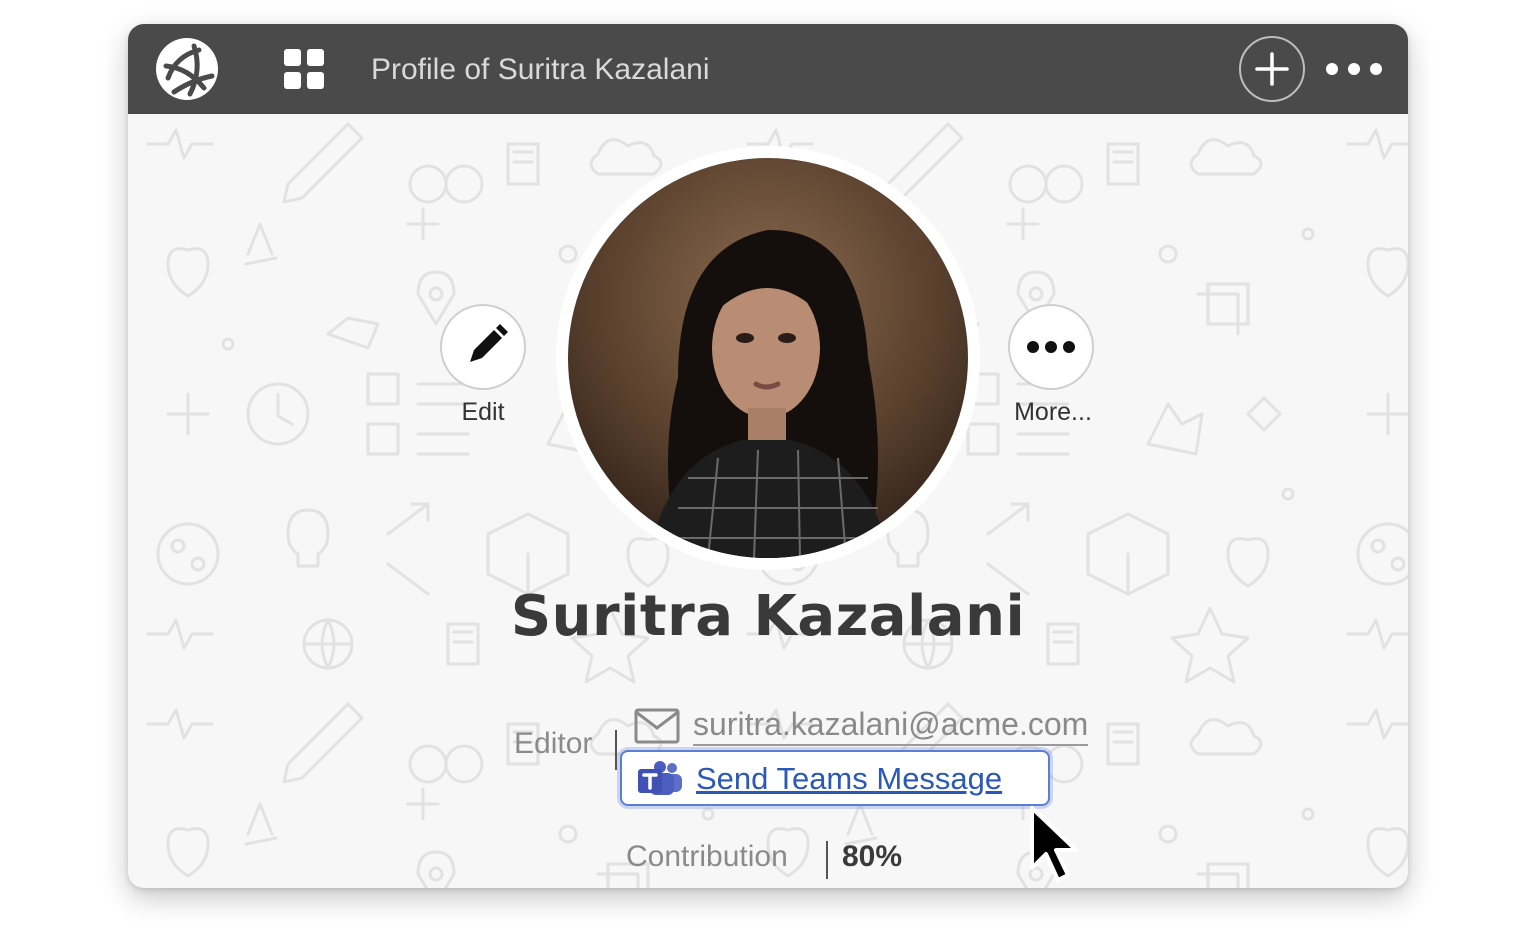 The width and height of the screenshot is (1536, 928). Describe the element at coordinates (768, 69) in the screenshot. I see `title-bar: Profile of Suritra Kazalani` at that location.